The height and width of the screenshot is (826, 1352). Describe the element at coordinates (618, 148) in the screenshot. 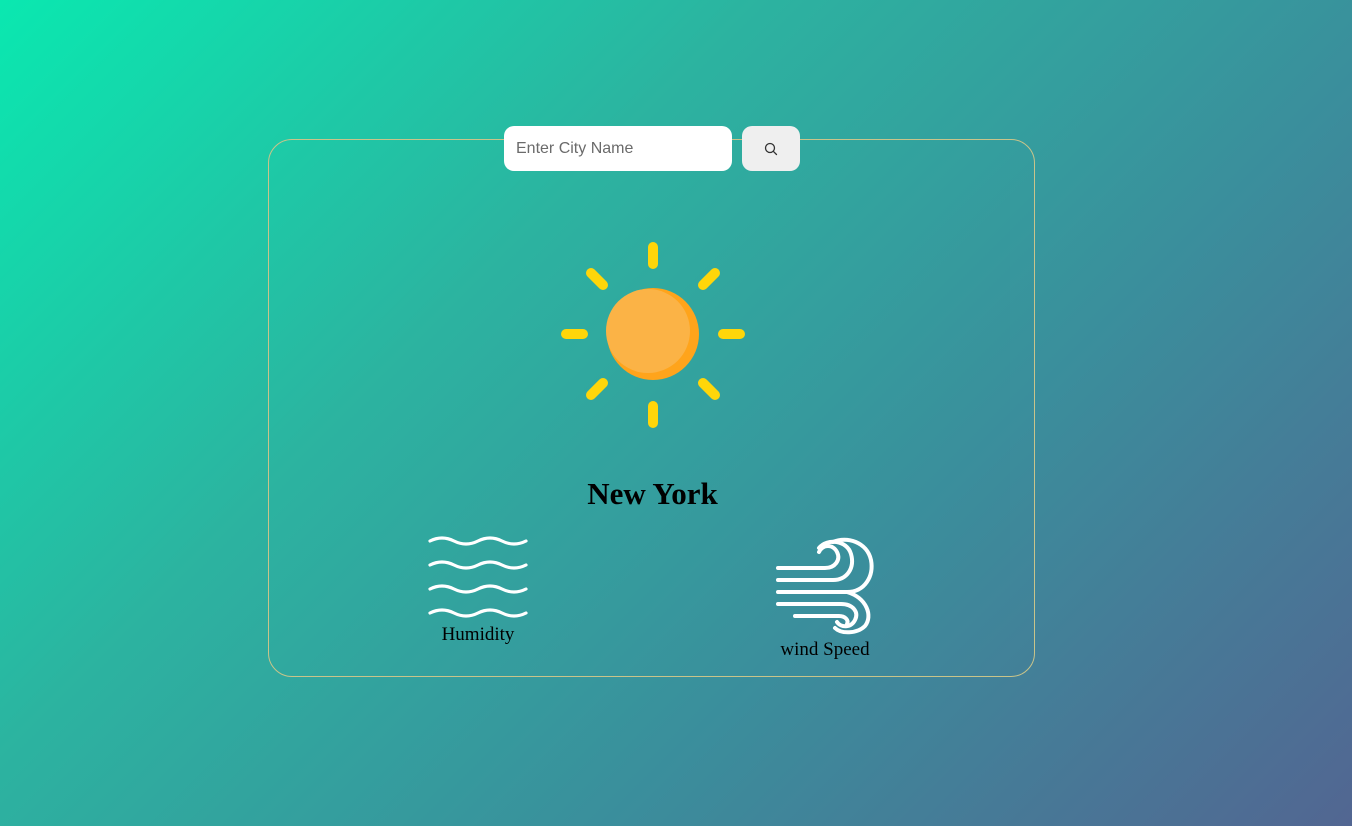

I see `city-search-input` at that location.